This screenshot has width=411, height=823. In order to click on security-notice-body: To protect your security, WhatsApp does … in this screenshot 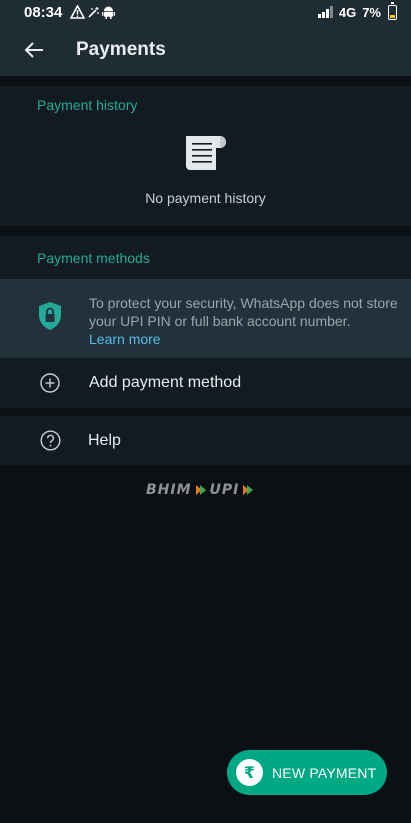, I will do `click(243, 312)`.